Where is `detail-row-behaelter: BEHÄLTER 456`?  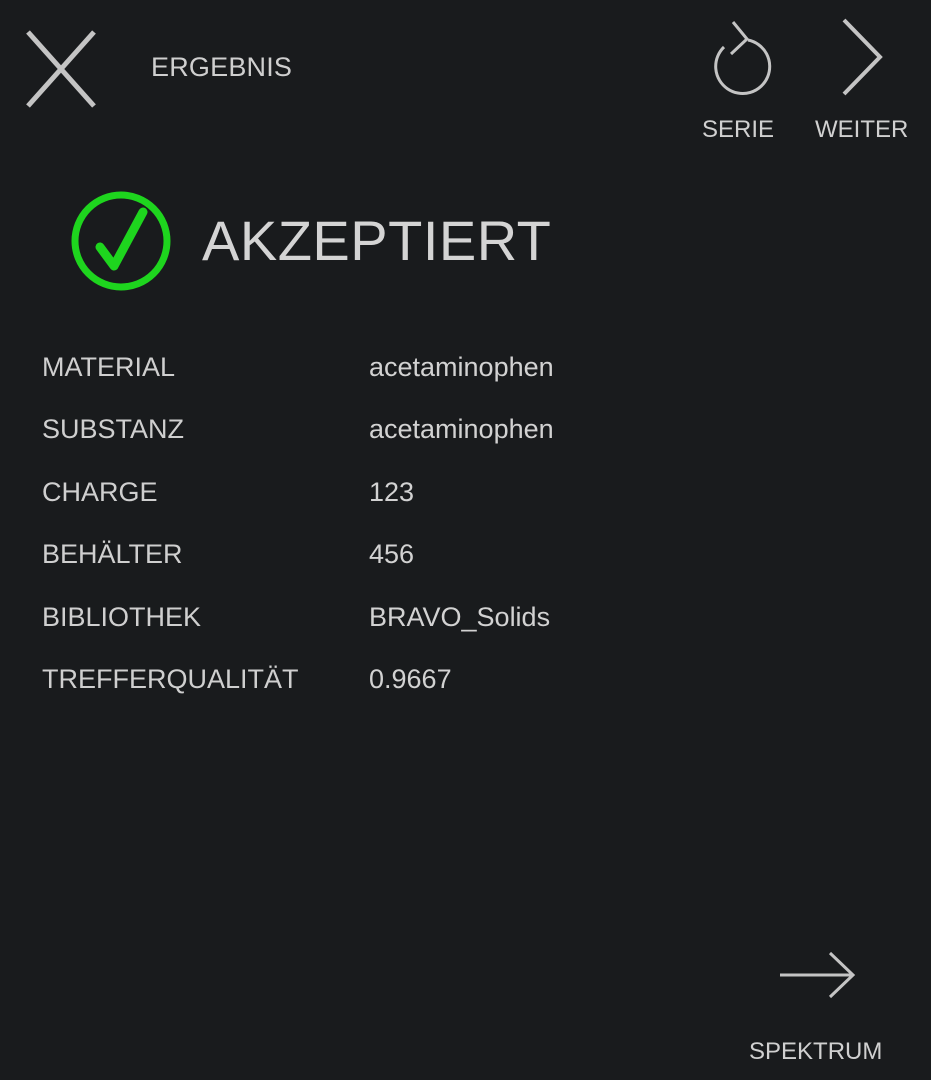 detail-row-behaelter: BEHÄLTER 456 is located at coordinates (352, 570).